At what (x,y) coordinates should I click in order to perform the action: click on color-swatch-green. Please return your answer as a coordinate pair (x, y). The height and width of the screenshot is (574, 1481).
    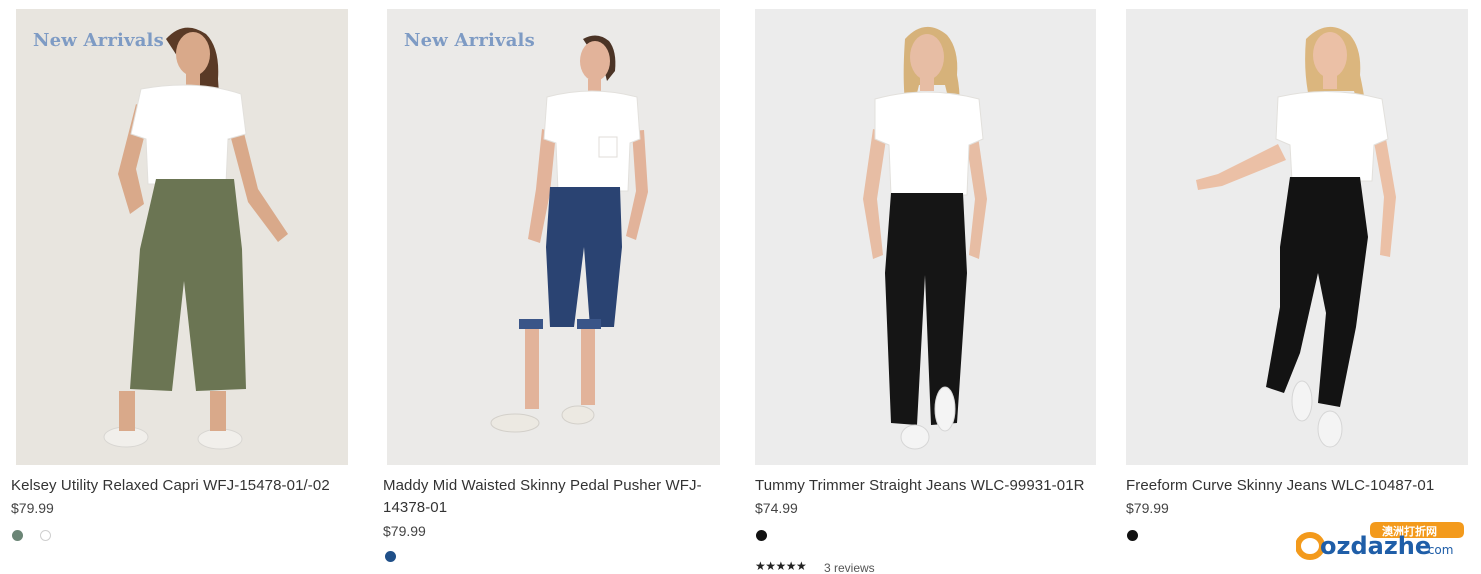
    Looking at the image, I should click on (17, 535).